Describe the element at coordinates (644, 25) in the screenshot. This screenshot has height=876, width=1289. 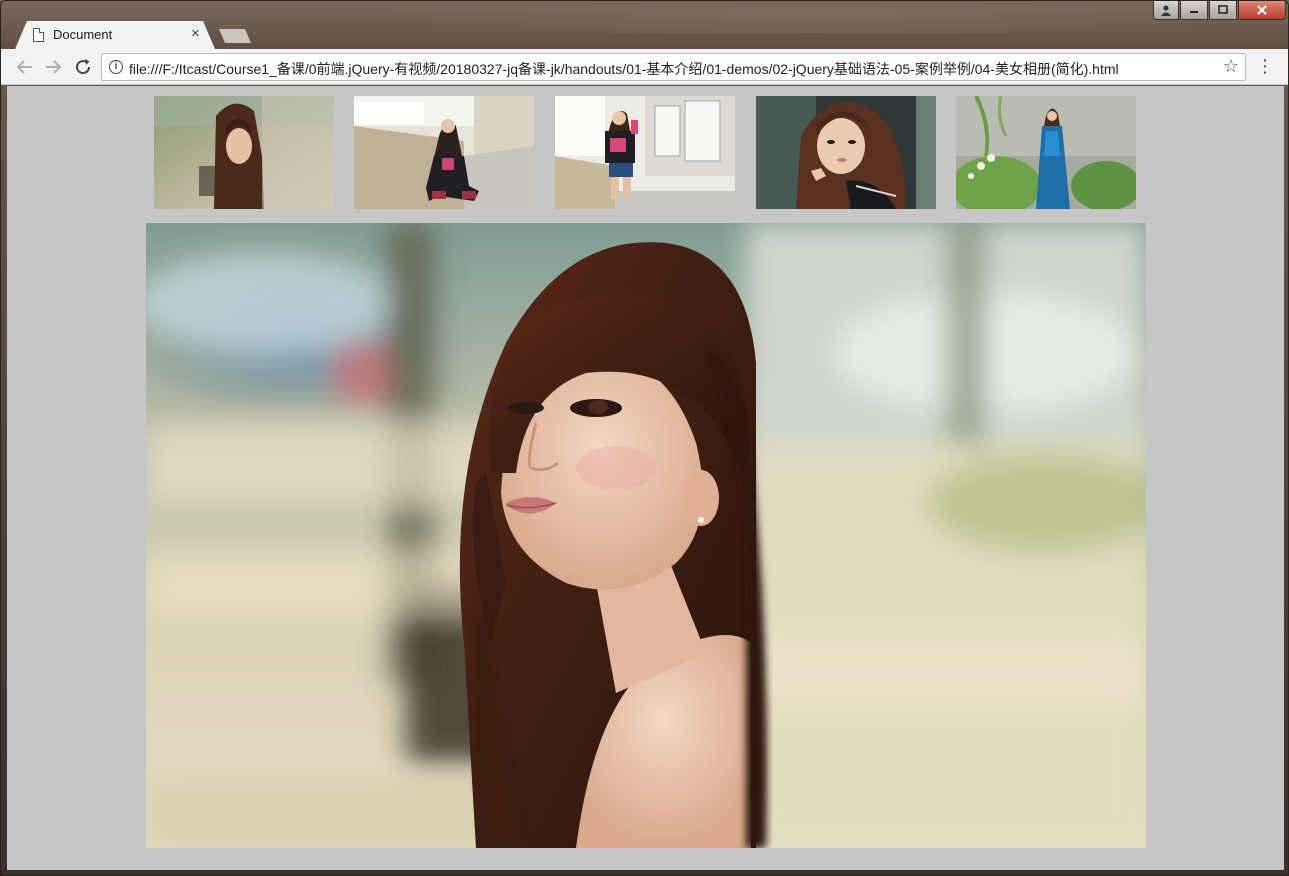
I see `title-bar: Document ×` at that location.